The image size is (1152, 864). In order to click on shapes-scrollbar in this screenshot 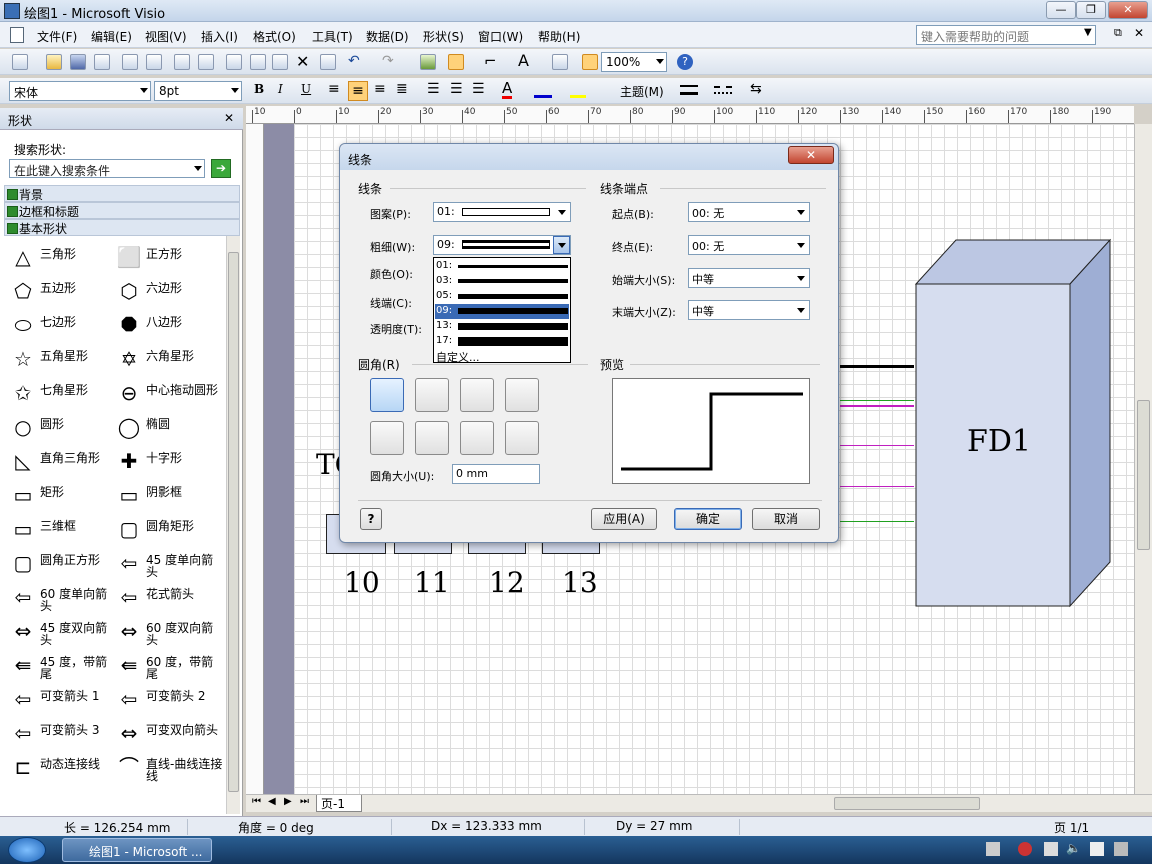, I will do `click(233, 525)`.